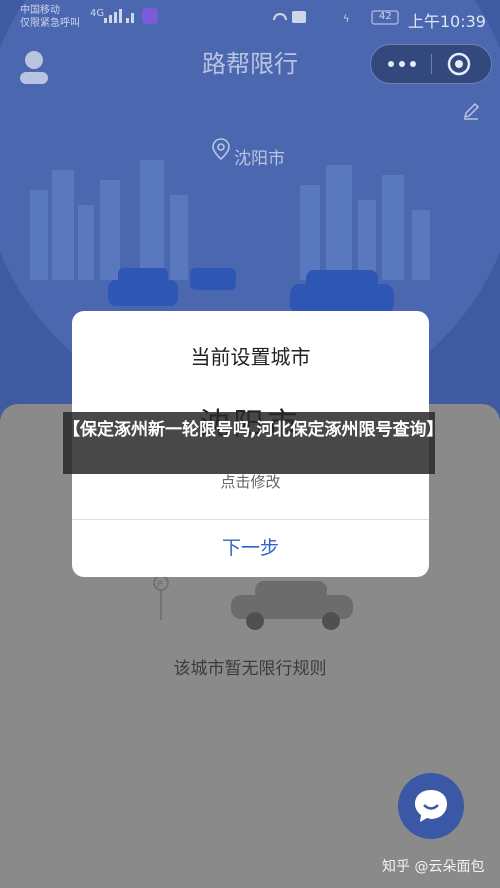  I want to click on banner-text: 【保定涿州新一轮限号吗,河北保定涿州限号查询】, so click(253, 430).